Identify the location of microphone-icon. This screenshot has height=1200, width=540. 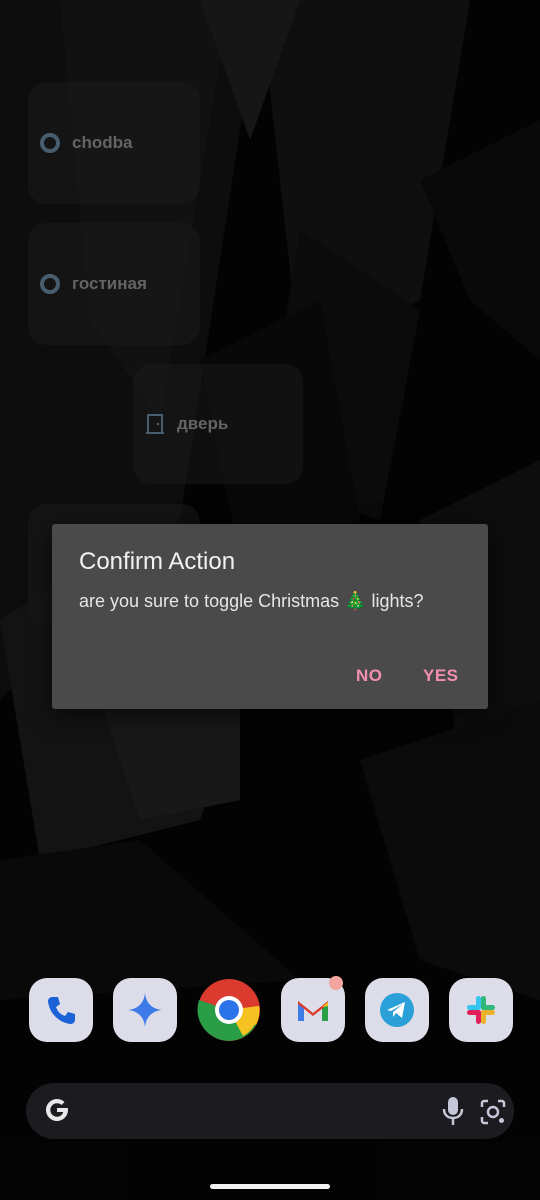
(453, 1111).